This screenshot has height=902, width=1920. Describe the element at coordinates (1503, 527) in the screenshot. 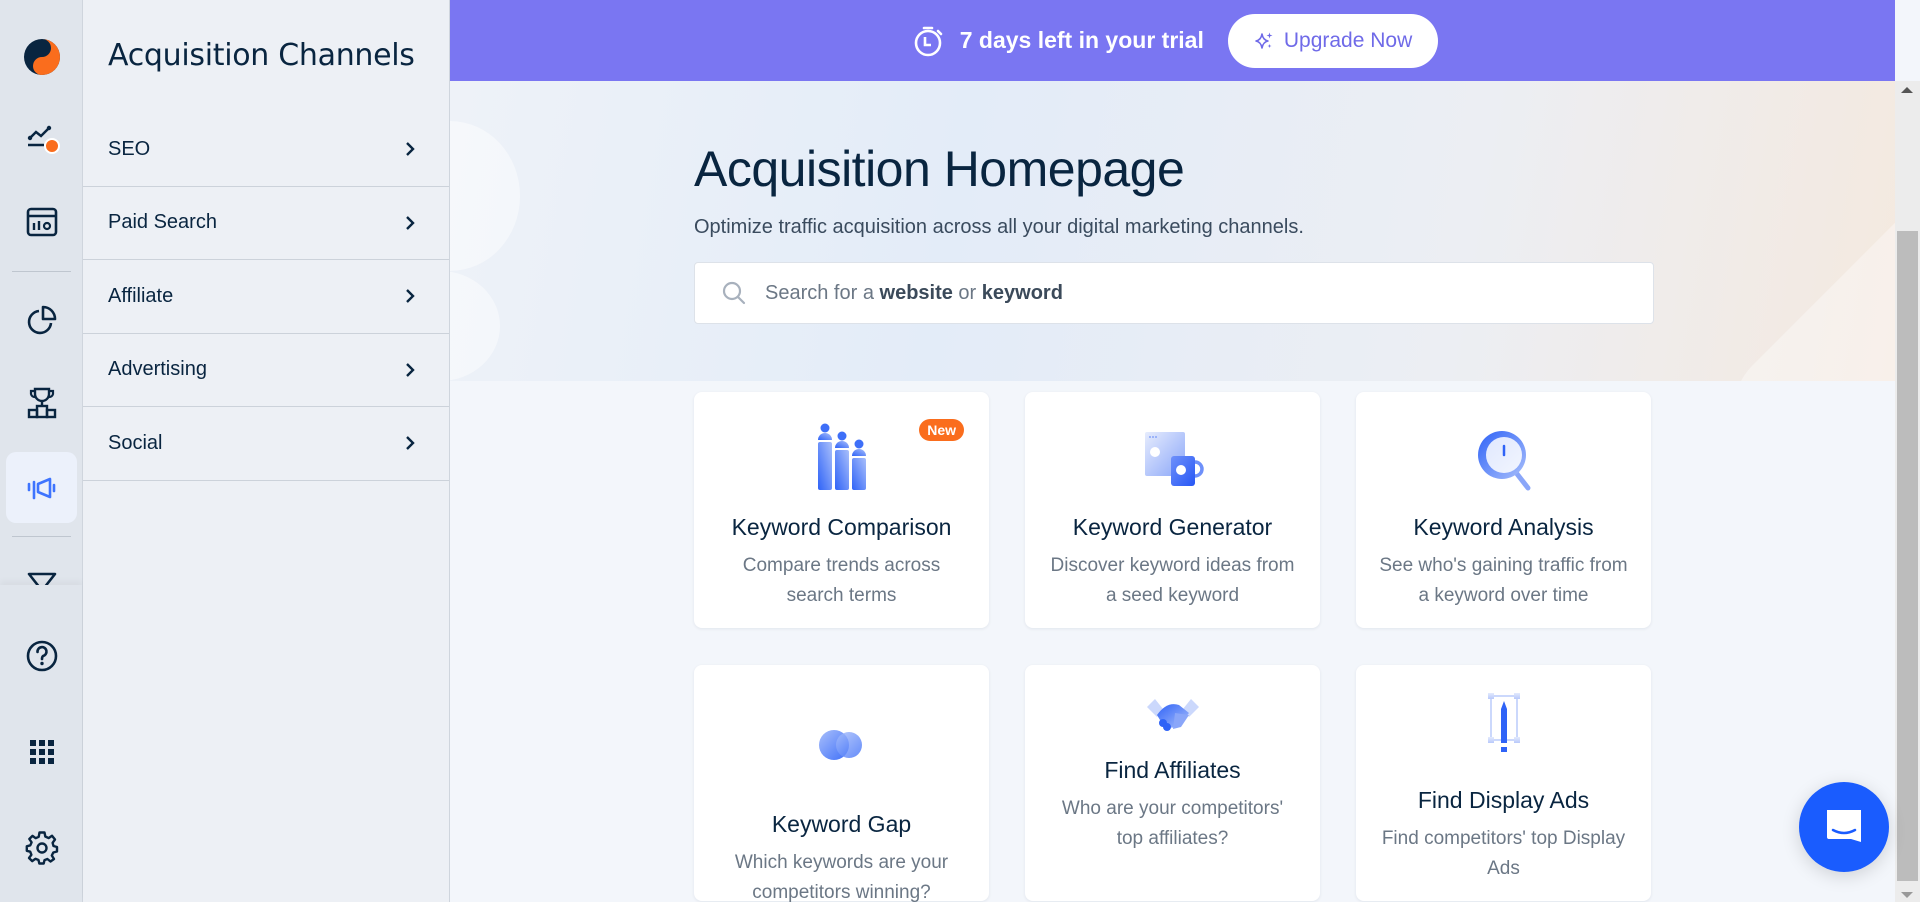

I see `card-title: Keyword Analysis` at that location.